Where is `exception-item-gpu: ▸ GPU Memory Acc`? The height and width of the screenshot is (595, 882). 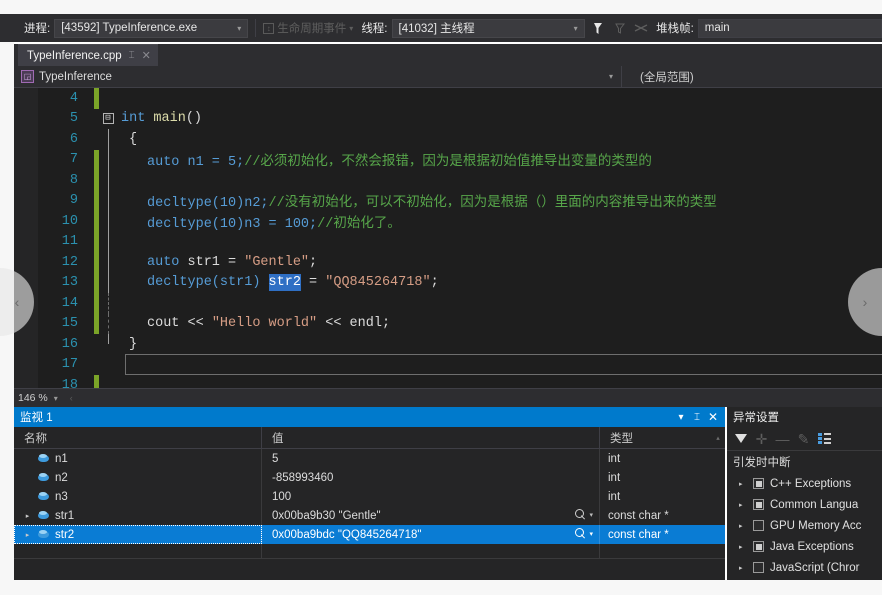
exception-item-gpu: ▸ GPU Memory Acc is located at coordinates (804, 525).